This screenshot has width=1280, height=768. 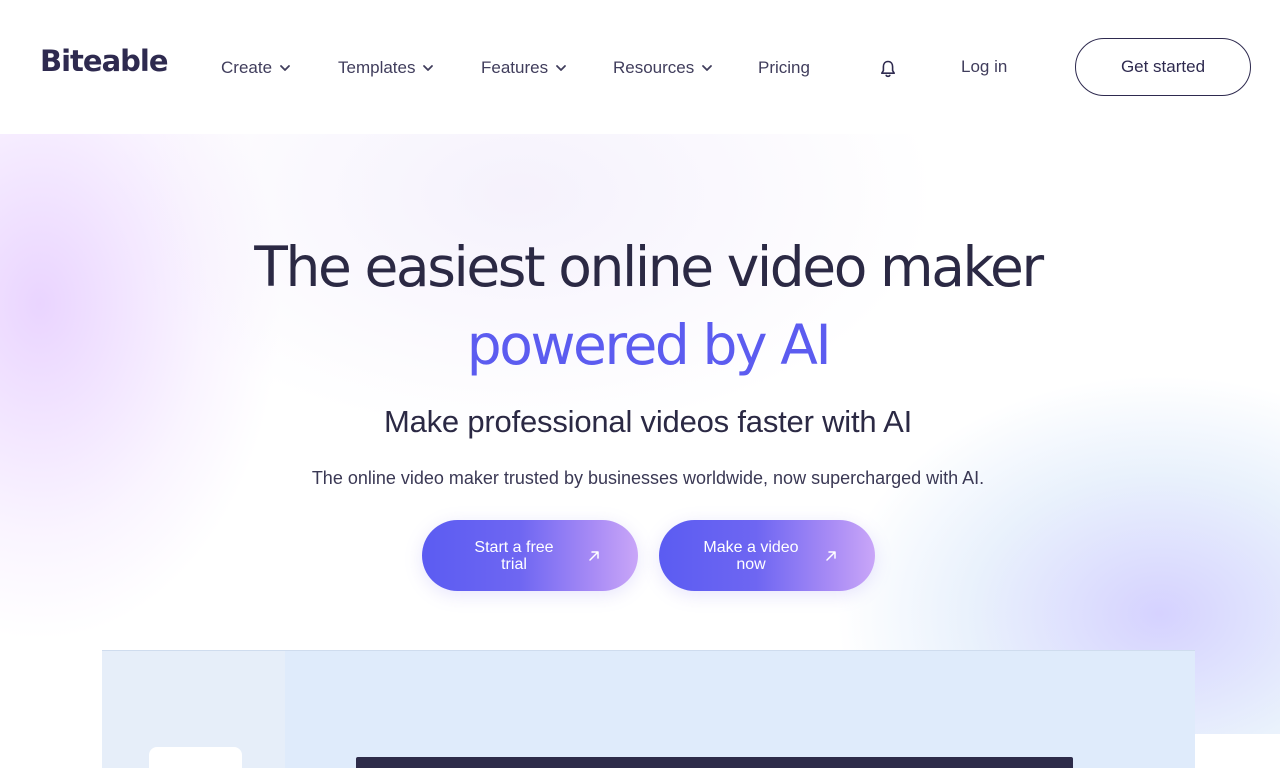 What do you see at coordinates (514, 564) in the screenshot?
I see `cta-label-line2: trial` at bounding box center [514, 564].